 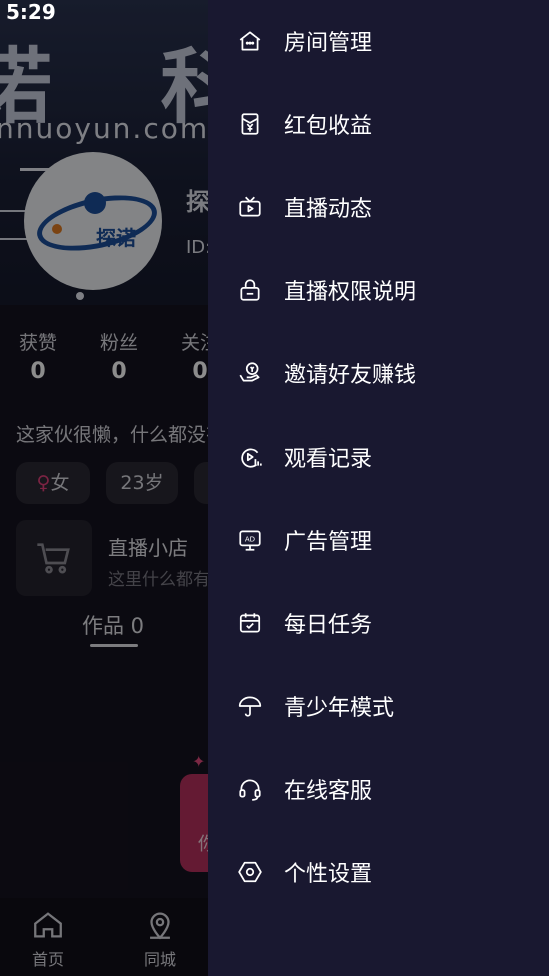 I want to click on menu-item-daily-tasks: 每日任务, so click(x=378, y=623).